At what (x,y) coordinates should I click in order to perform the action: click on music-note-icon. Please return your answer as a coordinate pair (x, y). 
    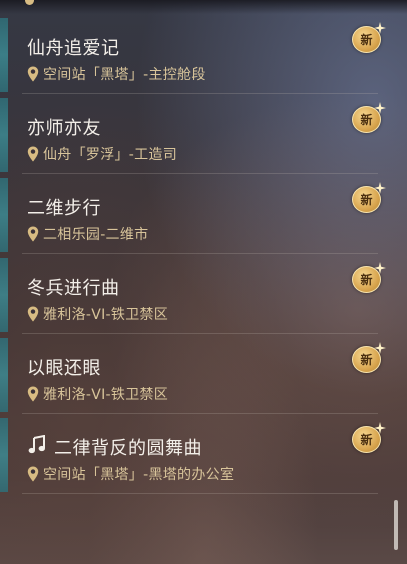
    Looking at the image, I should click on (36, 444).